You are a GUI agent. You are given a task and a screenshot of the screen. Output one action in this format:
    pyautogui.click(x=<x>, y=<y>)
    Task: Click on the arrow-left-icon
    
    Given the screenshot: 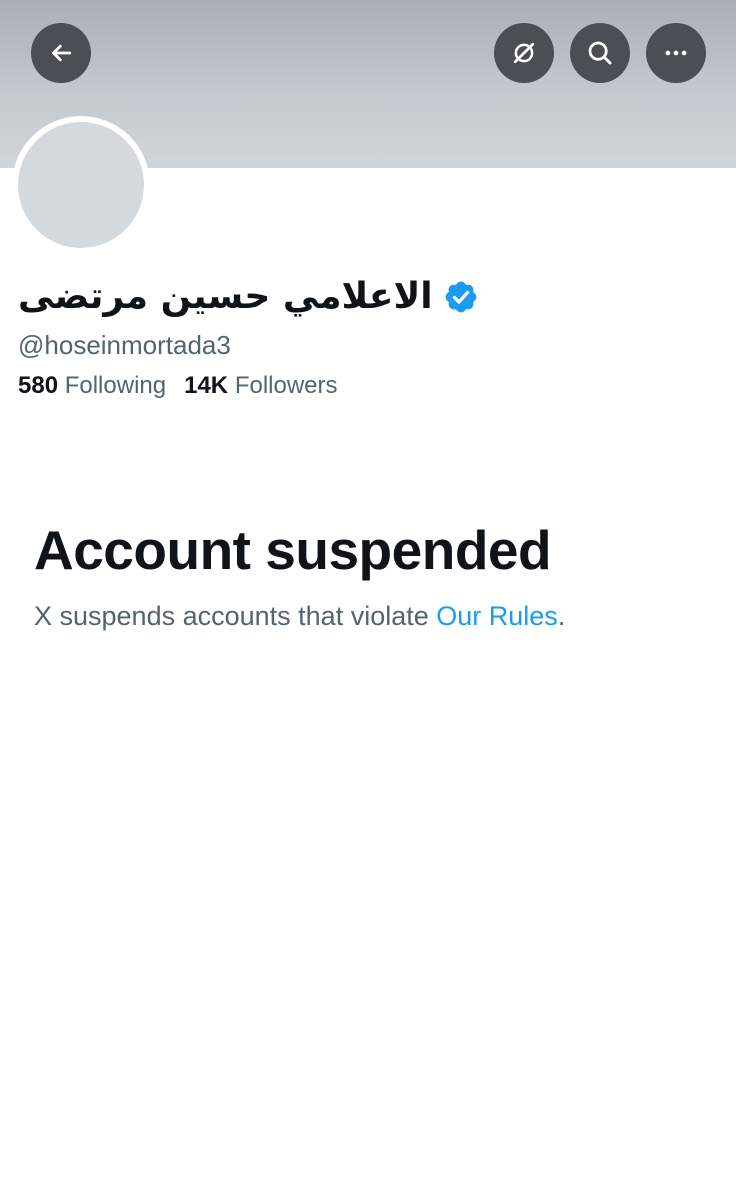 What is the action you would take?
    pyautogui.click(x=62, y=53)
    